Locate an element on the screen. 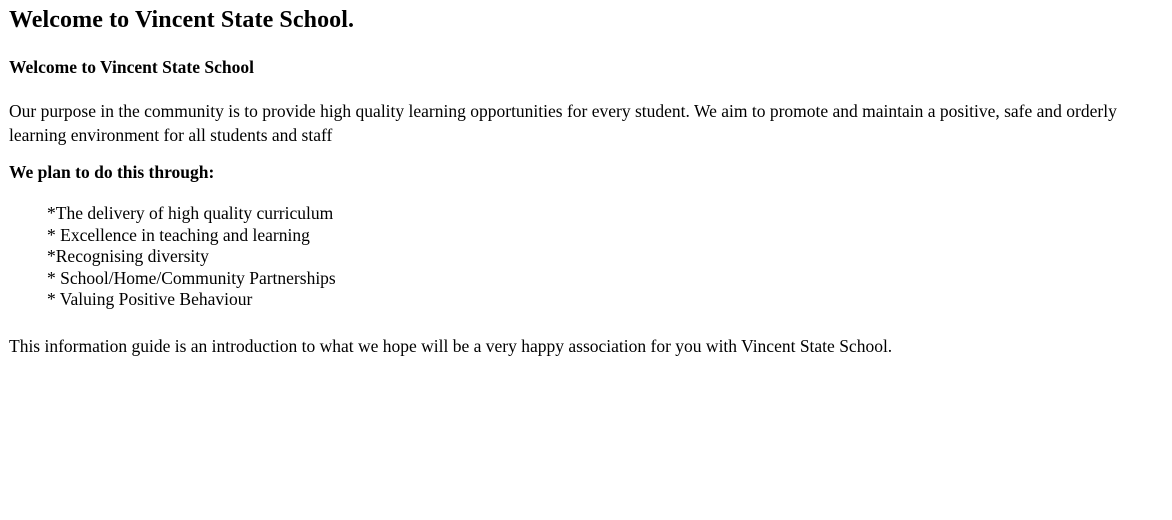 This screenshot has width=1172, height=520. section-heading: Welcome to Vincent State School is located at coordinates (131, 67).